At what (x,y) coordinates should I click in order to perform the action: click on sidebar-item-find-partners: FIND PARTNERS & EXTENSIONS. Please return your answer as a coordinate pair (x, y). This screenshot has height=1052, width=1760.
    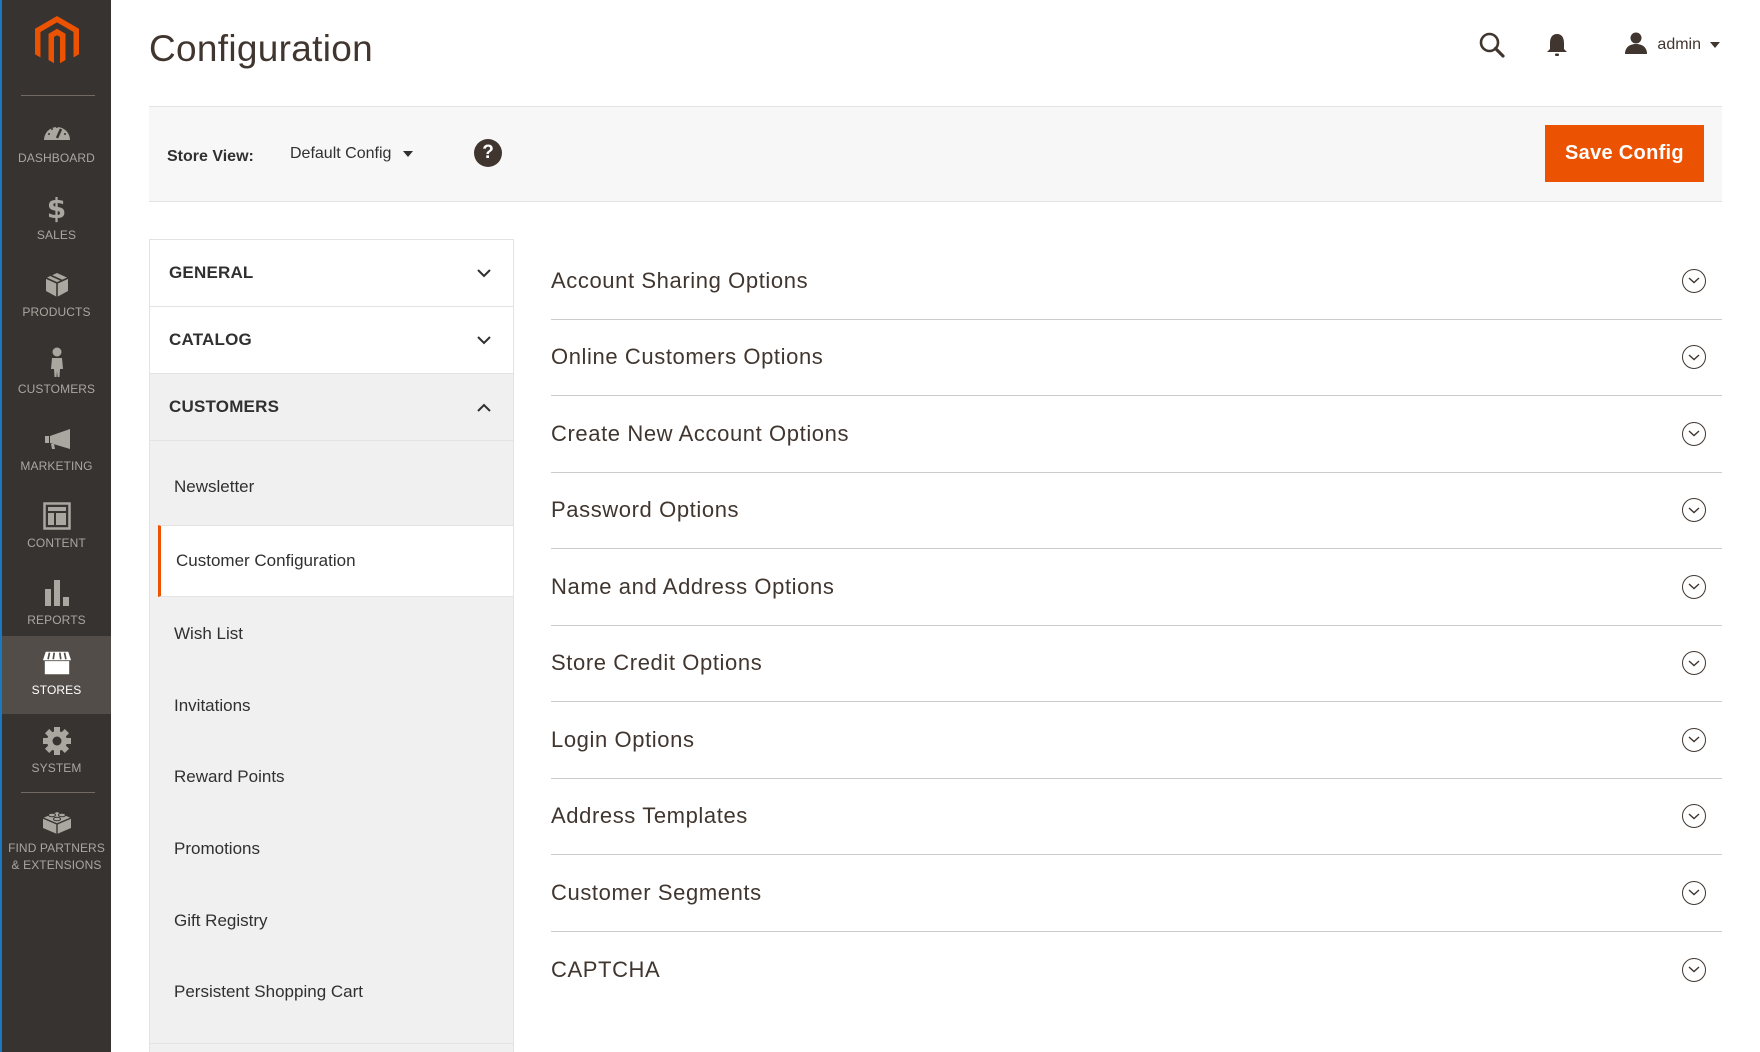
    Looking at the image, I should click on (56, 839).